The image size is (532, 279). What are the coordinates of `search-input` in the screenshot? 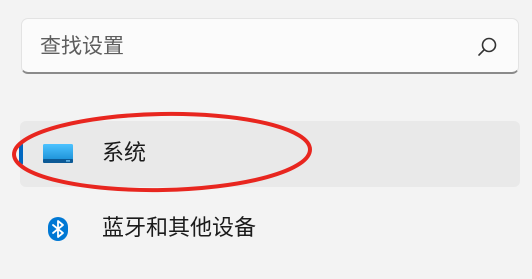 It's located at (250, 45).